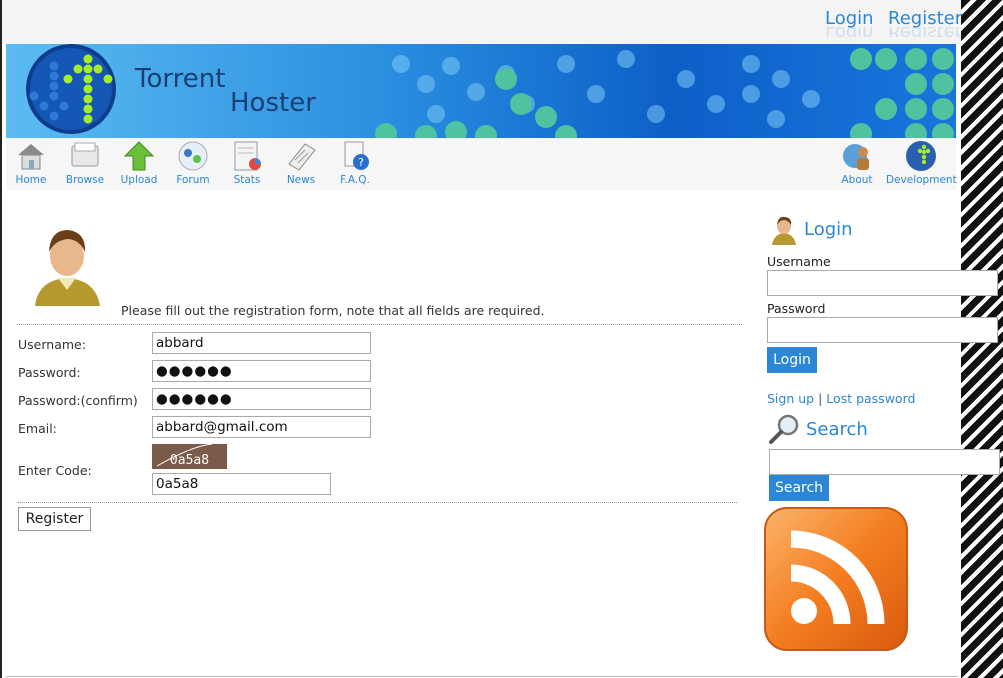  What do you see at coordinates (67, 268) in the screenshot?
I see `user-avatar-icon` at bounding box center [67, 268].